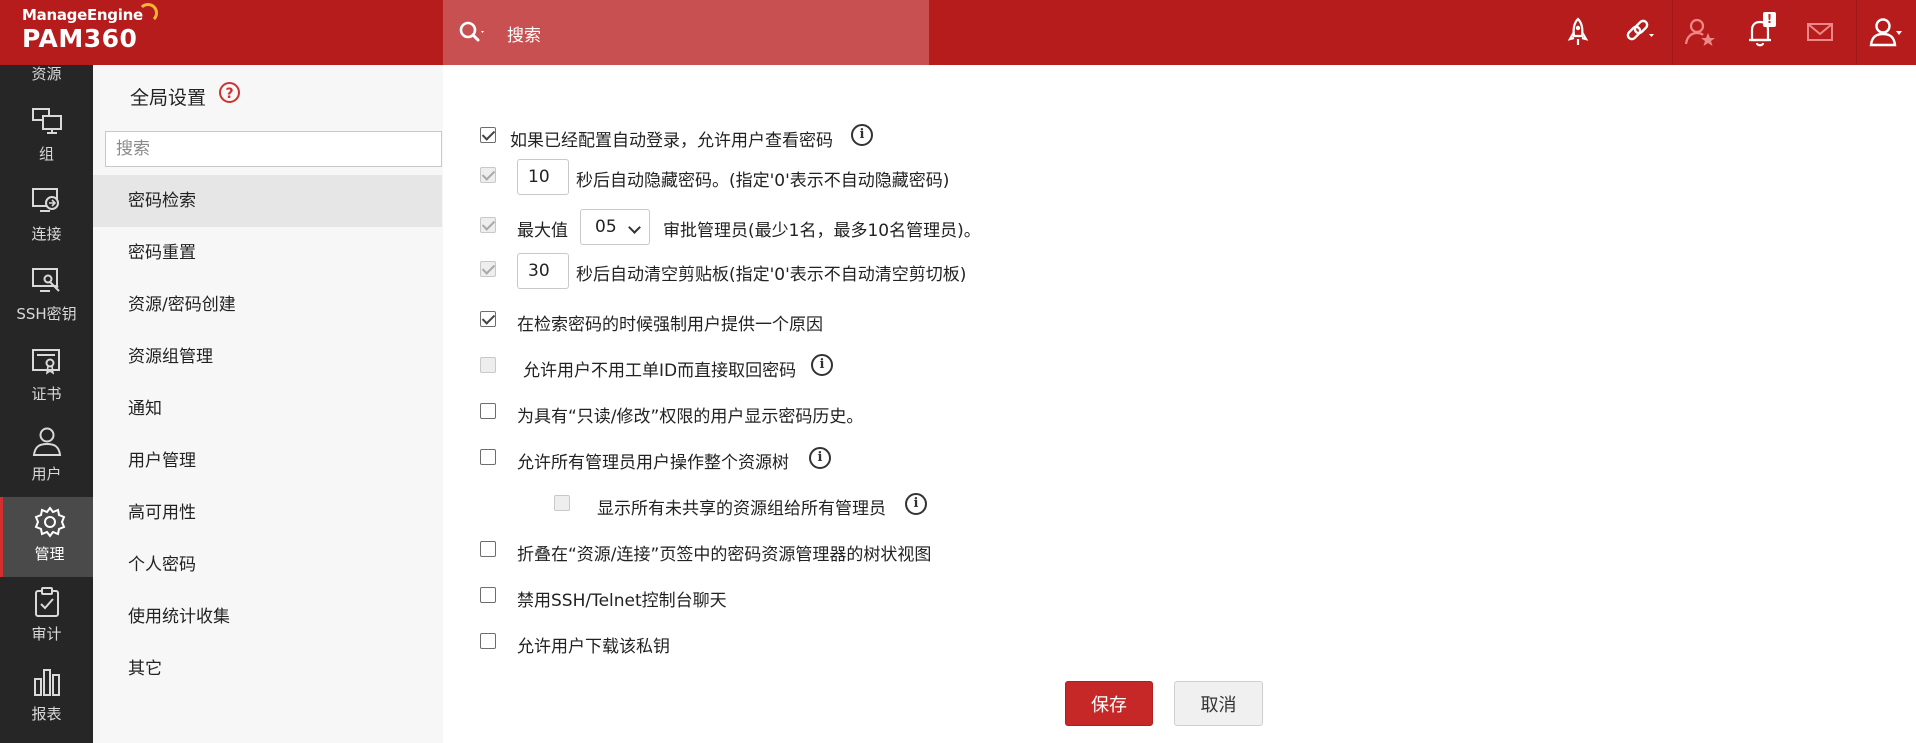 The image size is (1916, 743). What do you see at coordinates (267, 617) in the screenshot?
I see `sidebar-item-usage-stats: 使用统计收集` at bounding box center [267, 617].